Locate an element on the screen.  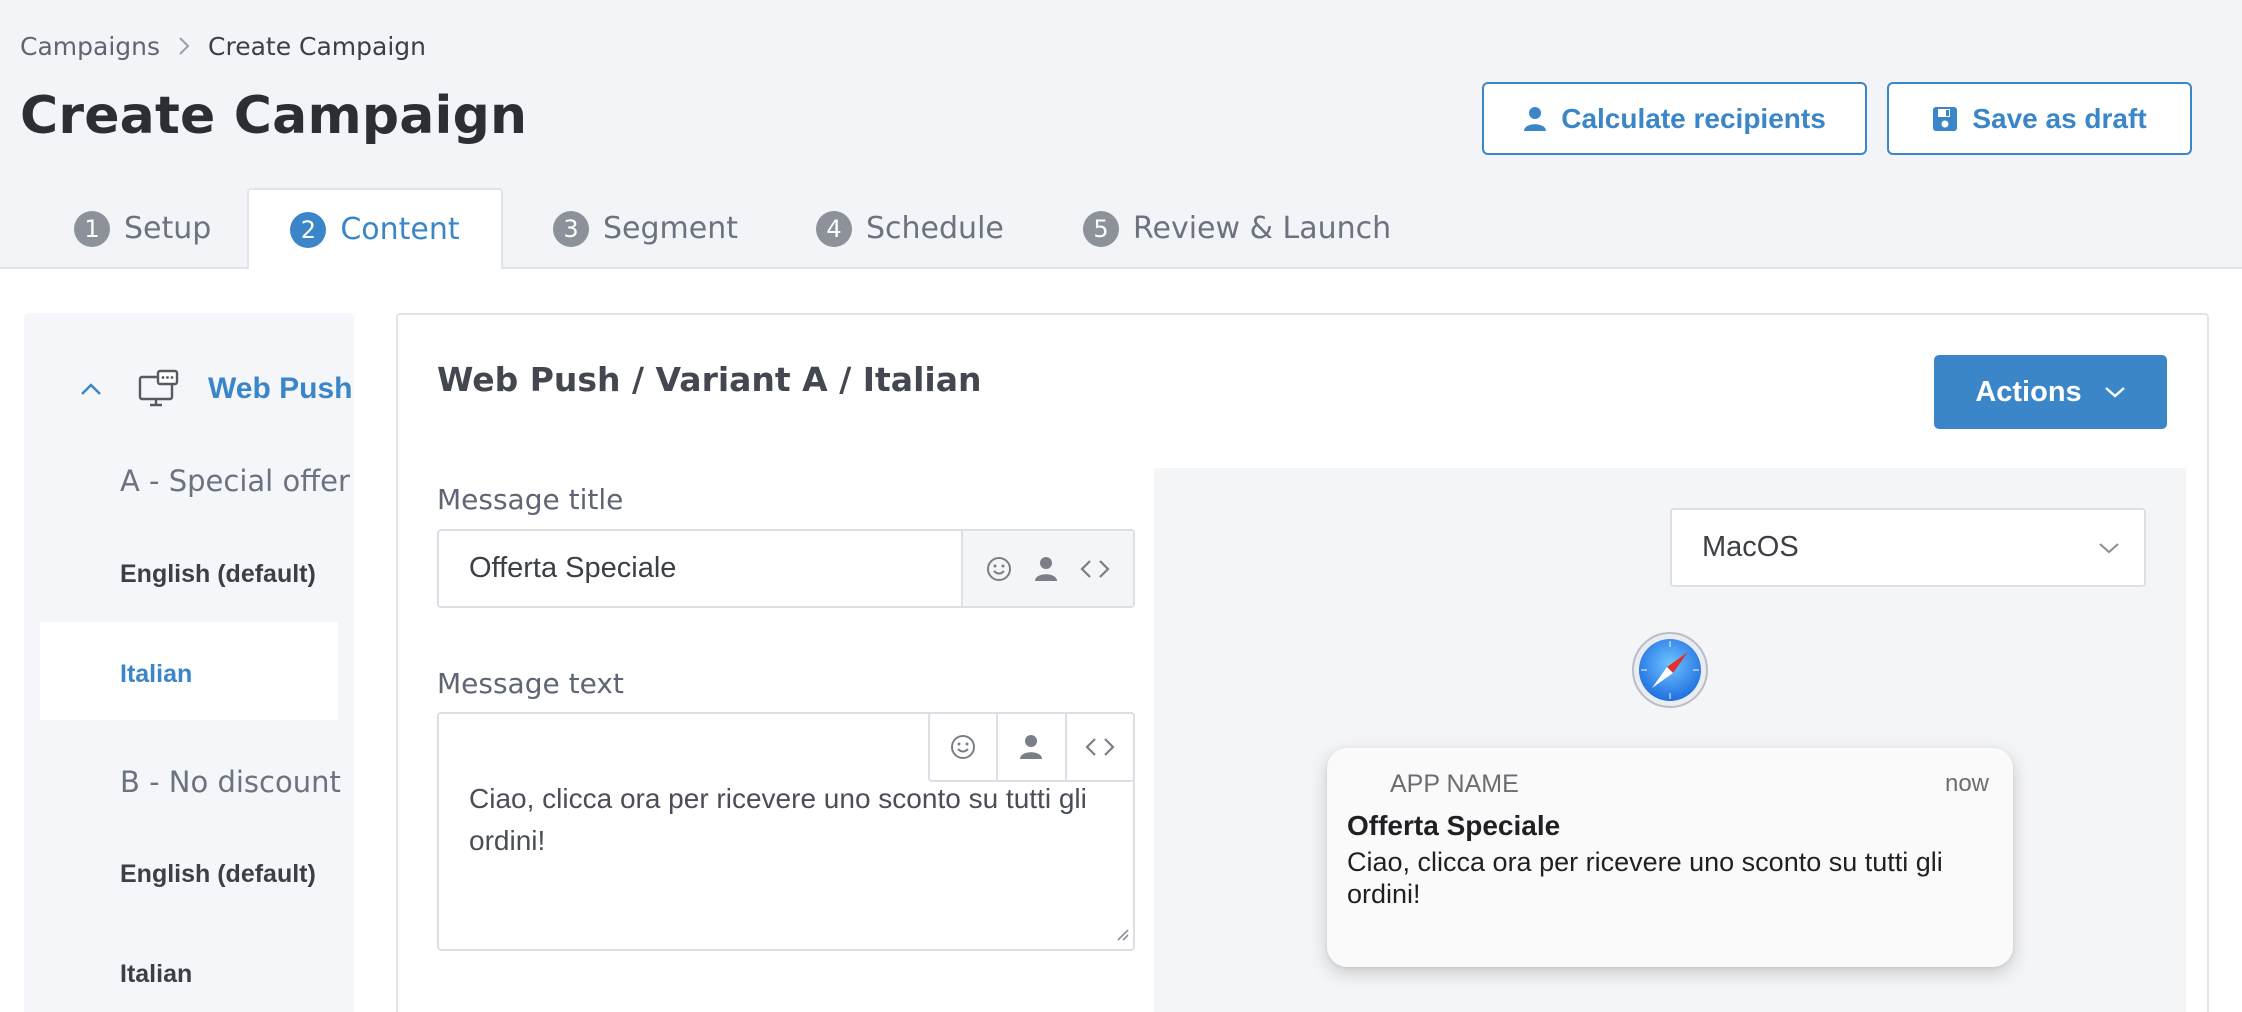
tab-label: Content is located at coordinates (400, 229).